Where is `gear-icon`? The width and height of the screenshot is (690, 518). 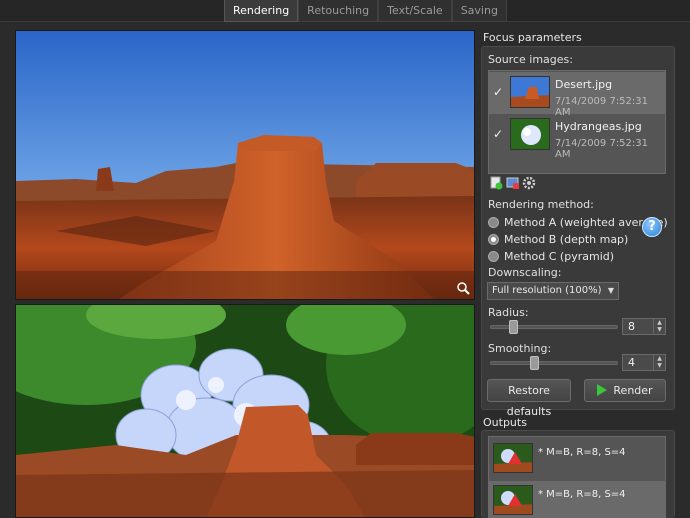
gear-icon is located at coordinates (529, 183).